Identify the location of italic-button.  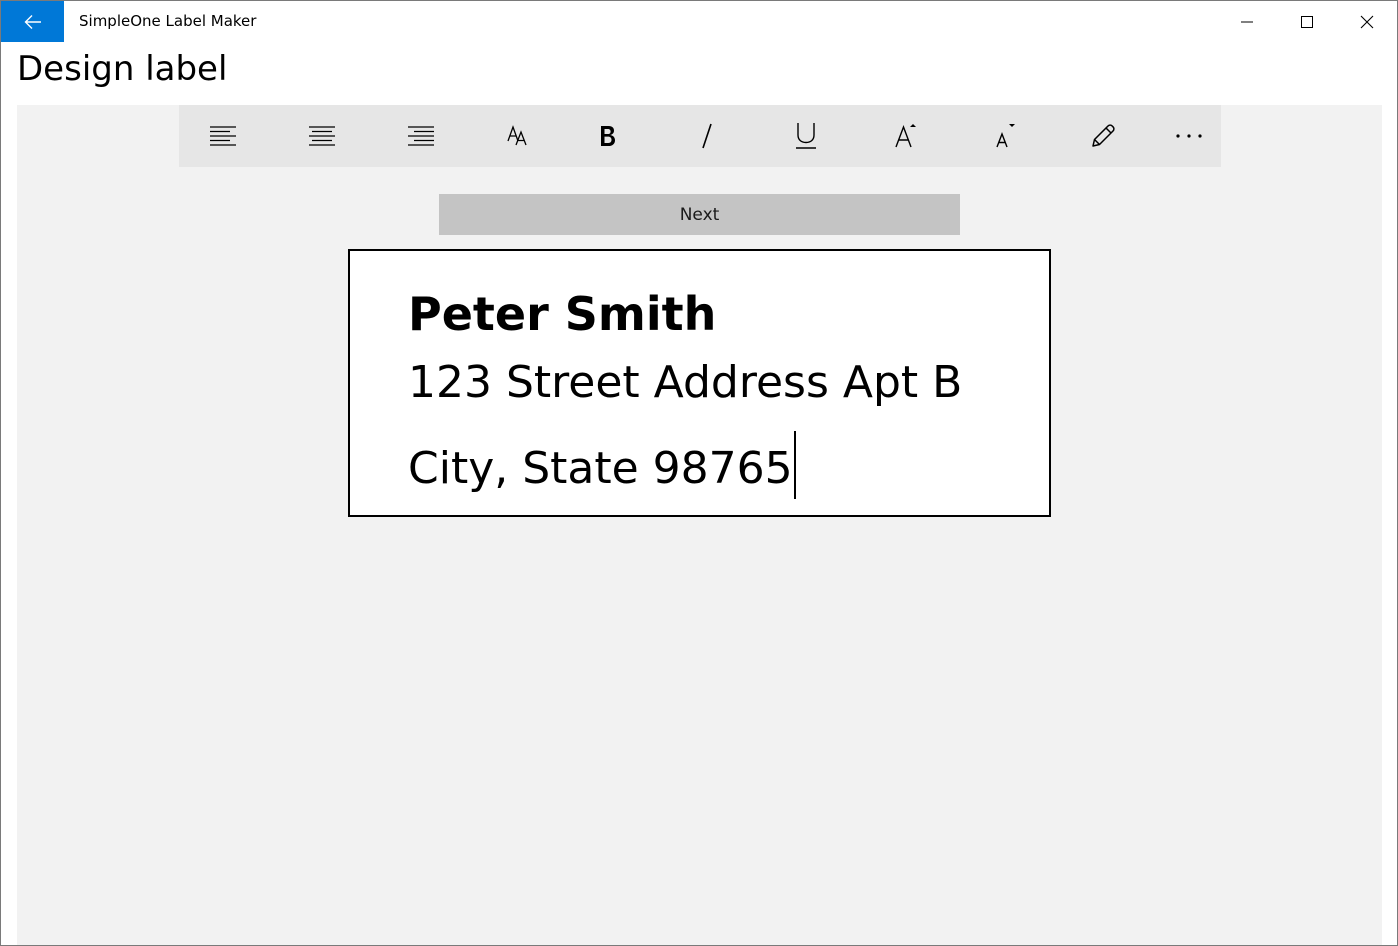
(707, 136).